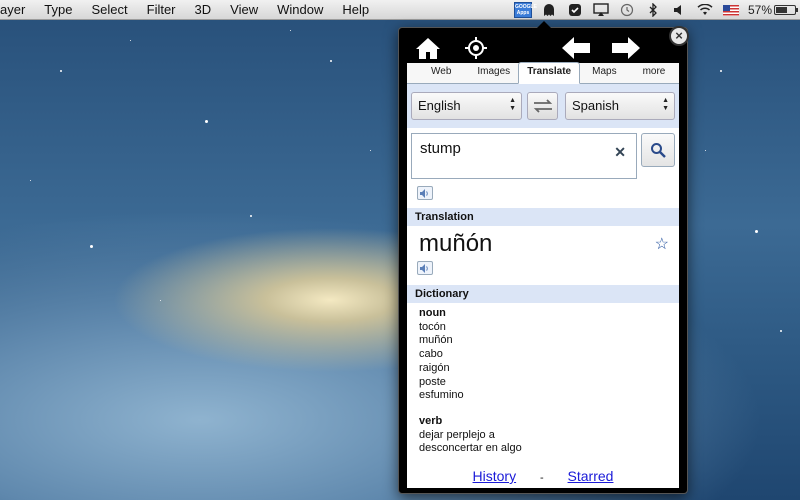  Describe the element at coordinates (543, 48) in the screenshot. I see `popup-toolbar` at that location.